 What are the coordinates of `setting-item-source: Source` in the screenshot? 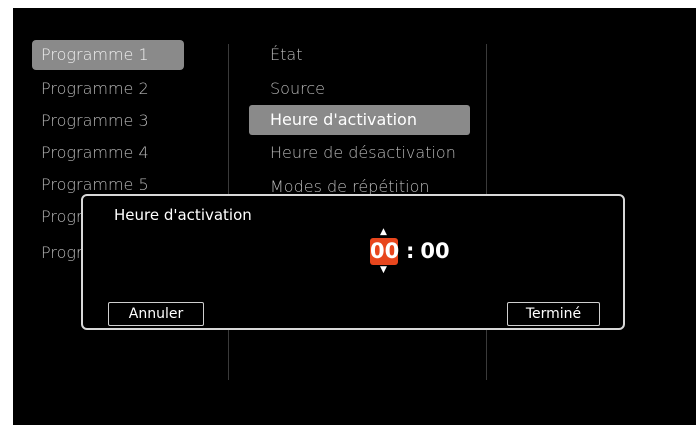 It's located at (359, 89).